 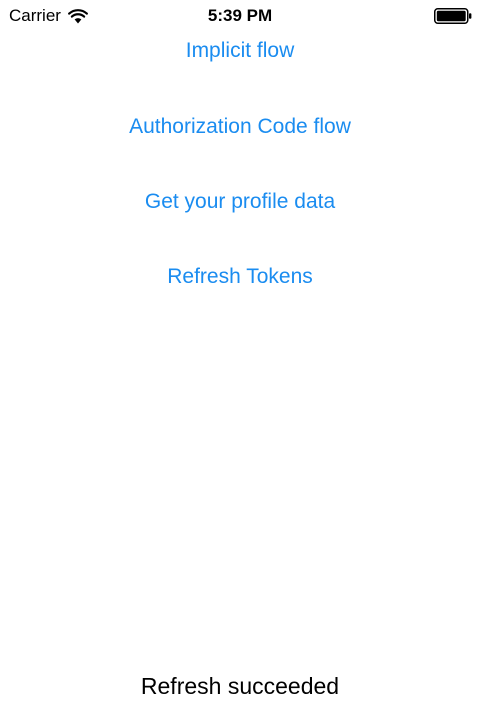 What do you see at coordinates (240, 686) in the screenshot?
I see `status-message: Refresh succeeded` at bounding box center [240, 686].